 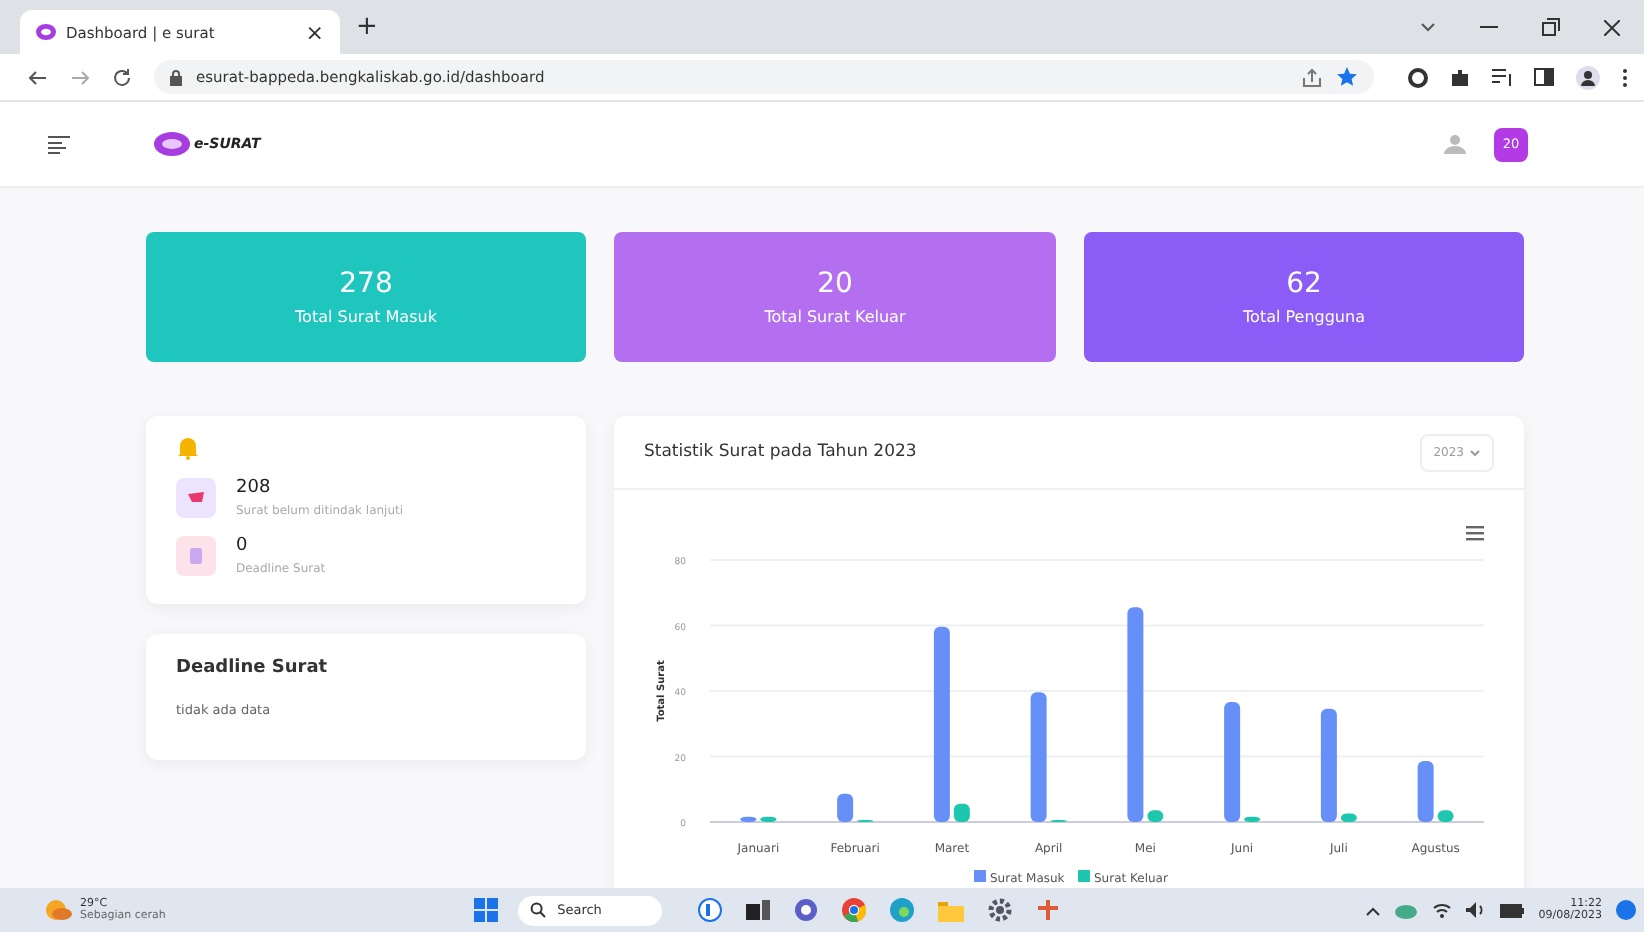 What do you see at coordinates (1442, 910) in the screenshot?
I see `wifi-icon` at bounding box center [1442, 910].